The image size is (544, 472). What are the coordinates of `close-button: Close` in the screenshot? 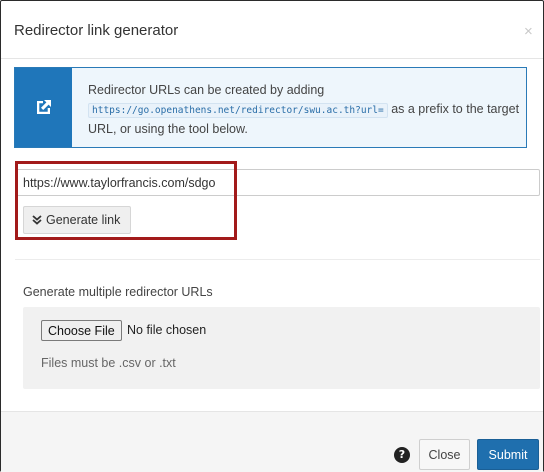 It's located at (444, 454).